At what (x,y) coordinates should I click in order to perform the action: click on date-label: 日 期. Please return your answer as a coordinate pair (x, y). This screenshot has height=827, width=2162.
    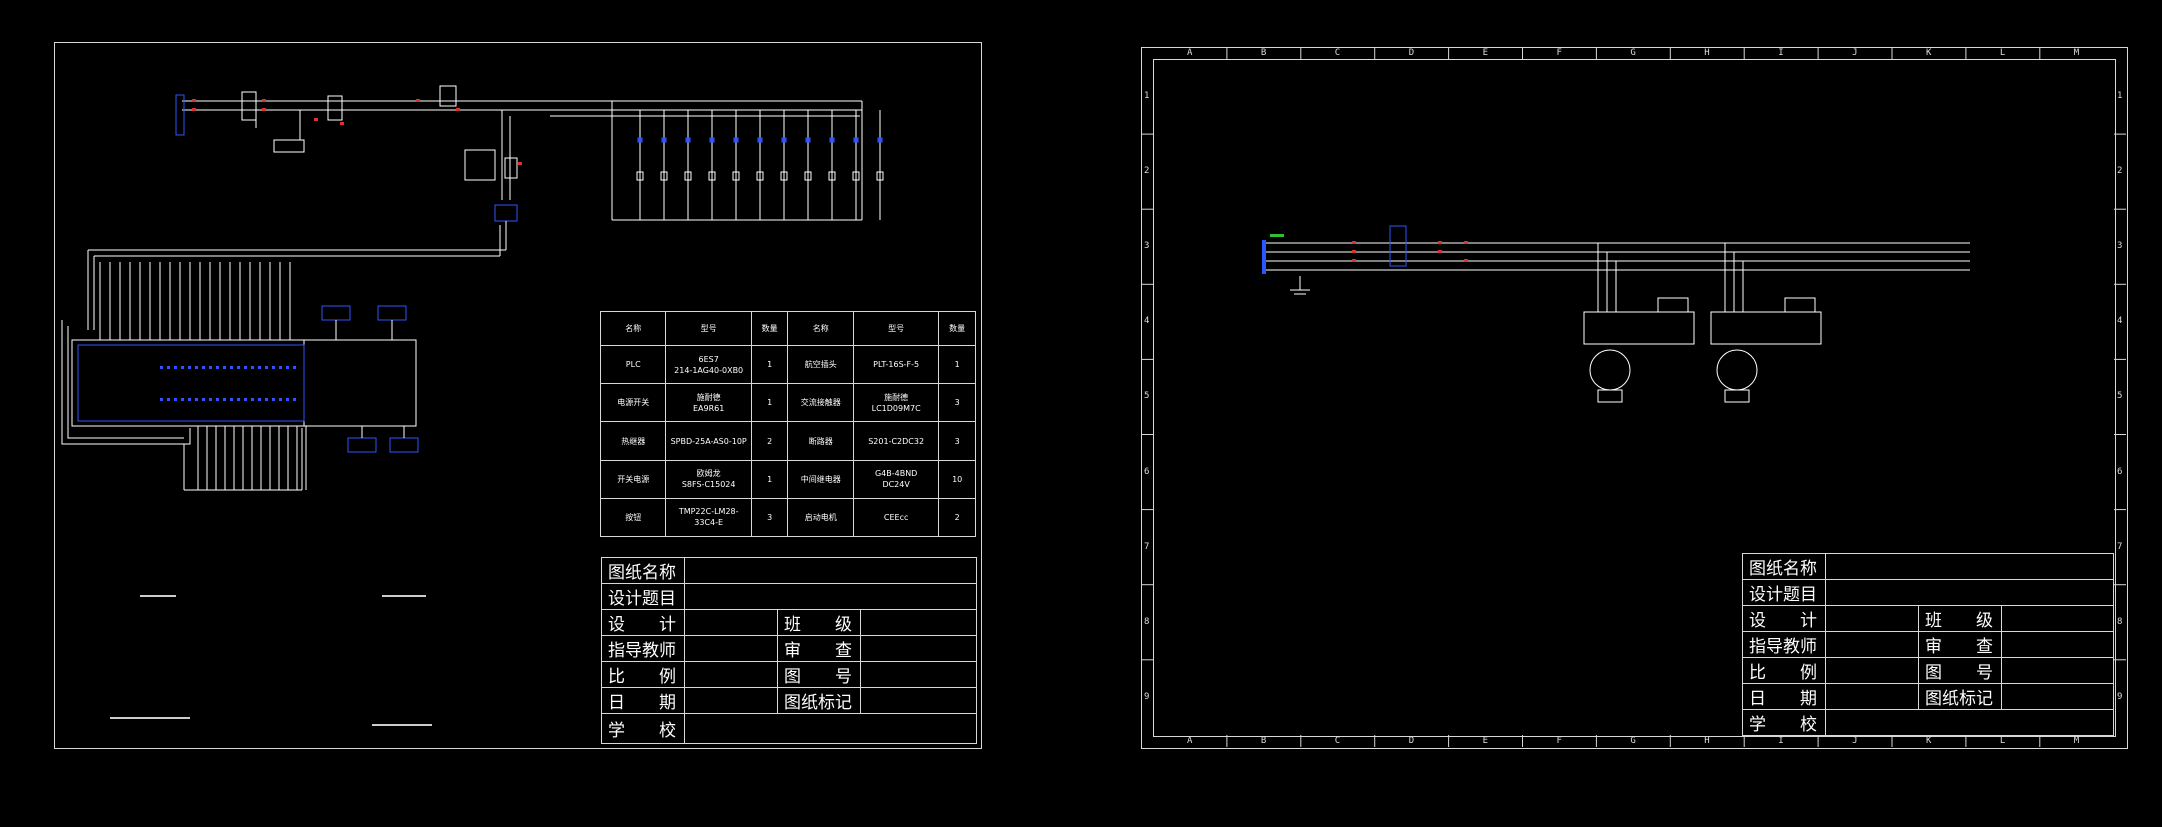
    Looking at the image, I should click on (1784, 696).